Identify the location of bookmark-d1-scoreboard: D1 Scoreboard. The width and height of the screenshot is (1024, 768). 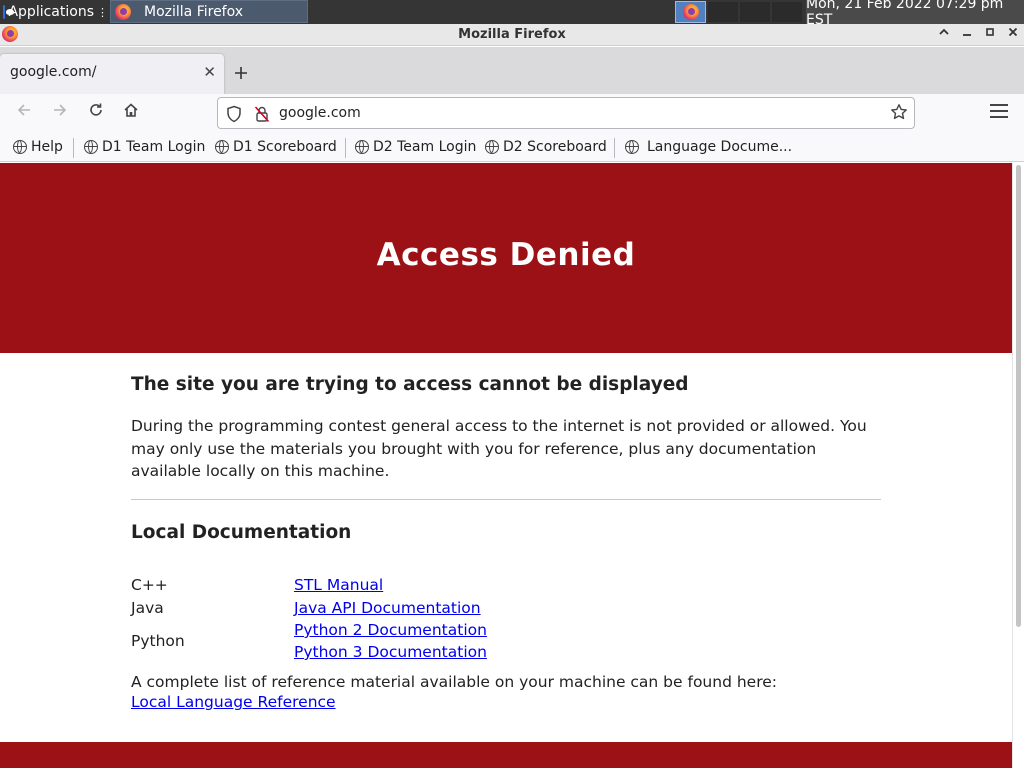
(276, 147).